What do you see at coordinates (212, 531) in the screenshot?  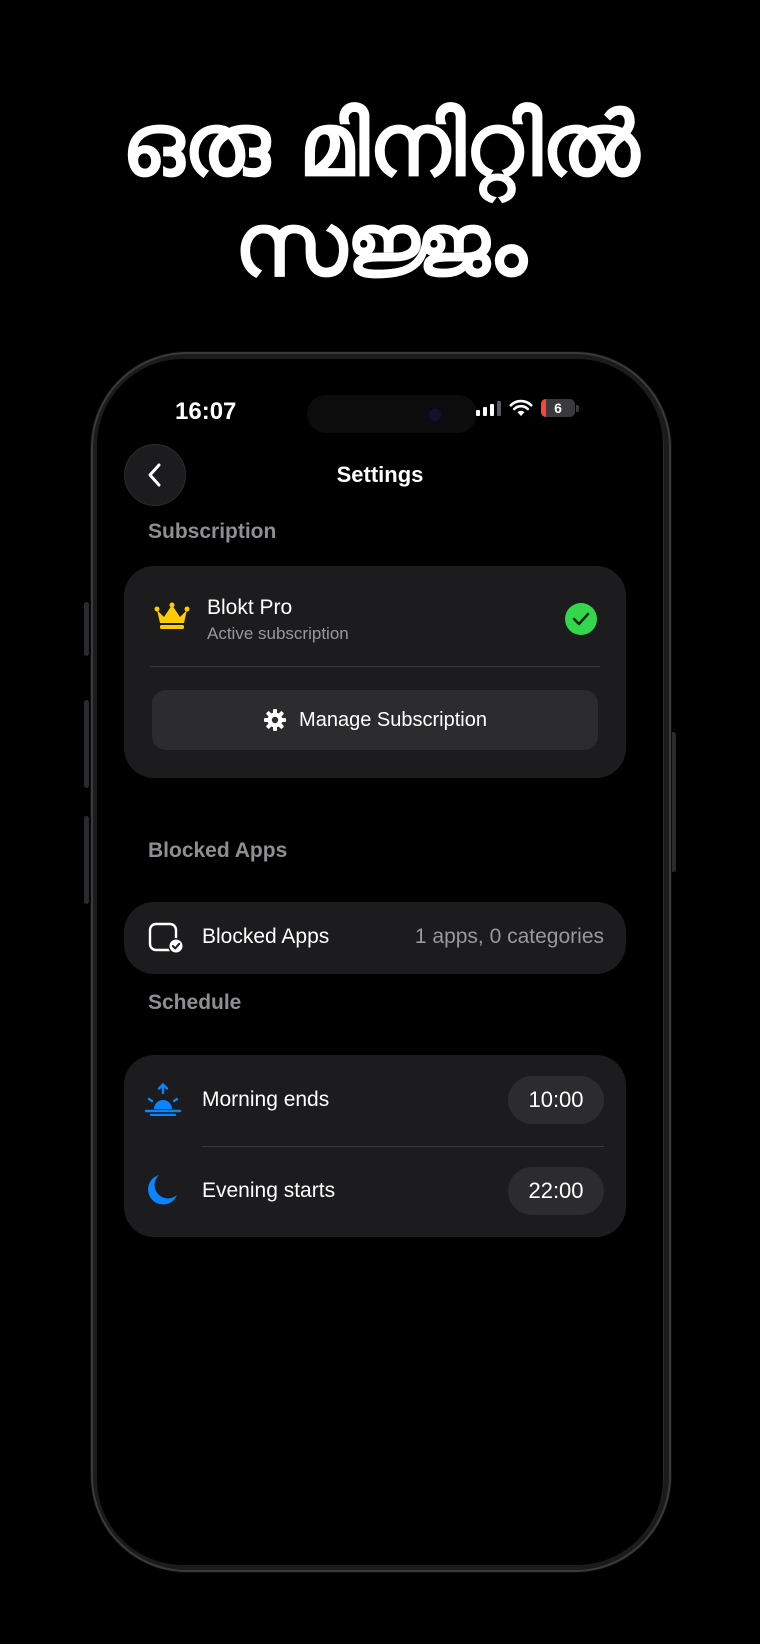 I see `section-label-subscription: Subscription` at bounding box center [212, 531].